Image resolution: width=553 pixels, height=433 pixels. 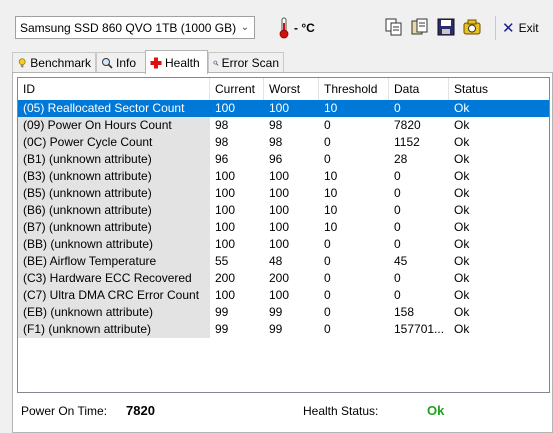 What do you see at coordinates (283, 159) in the screenshot?
I see `table-row: (B1) (unknown attribute) 96 96 0 28 Ok` at bounding box center [283, 159].